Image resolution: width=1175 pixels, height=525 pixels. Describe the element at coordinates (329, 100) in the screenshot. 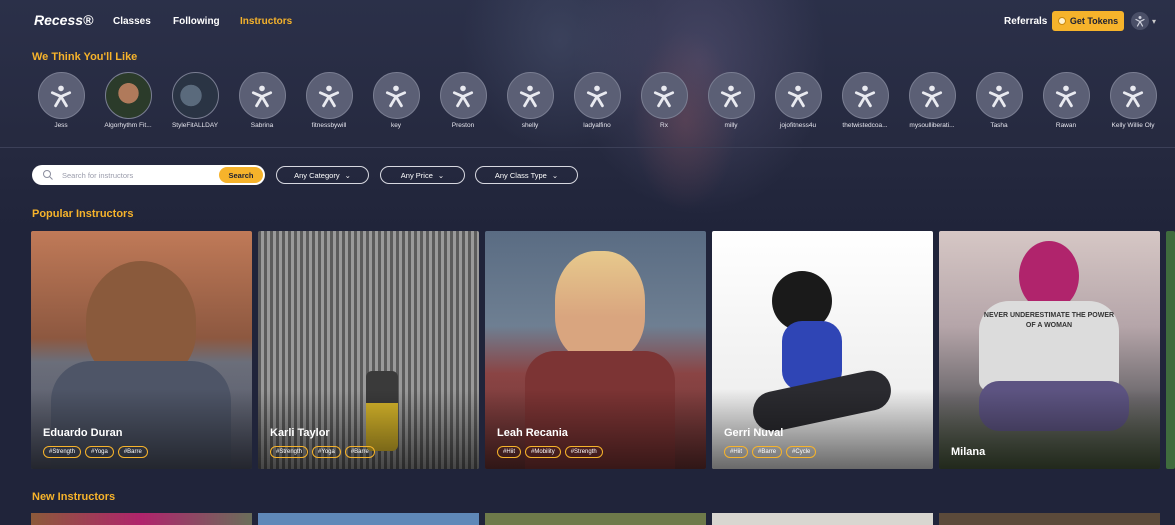

I see `recommended-instructor: fitnessbywill` at that location.